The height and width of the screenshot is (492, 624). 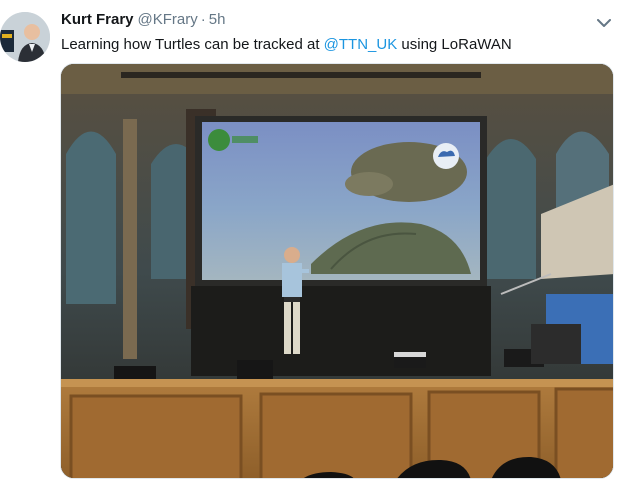 I want to click on author-handle: @KFrary, so click(x=168, y=19).